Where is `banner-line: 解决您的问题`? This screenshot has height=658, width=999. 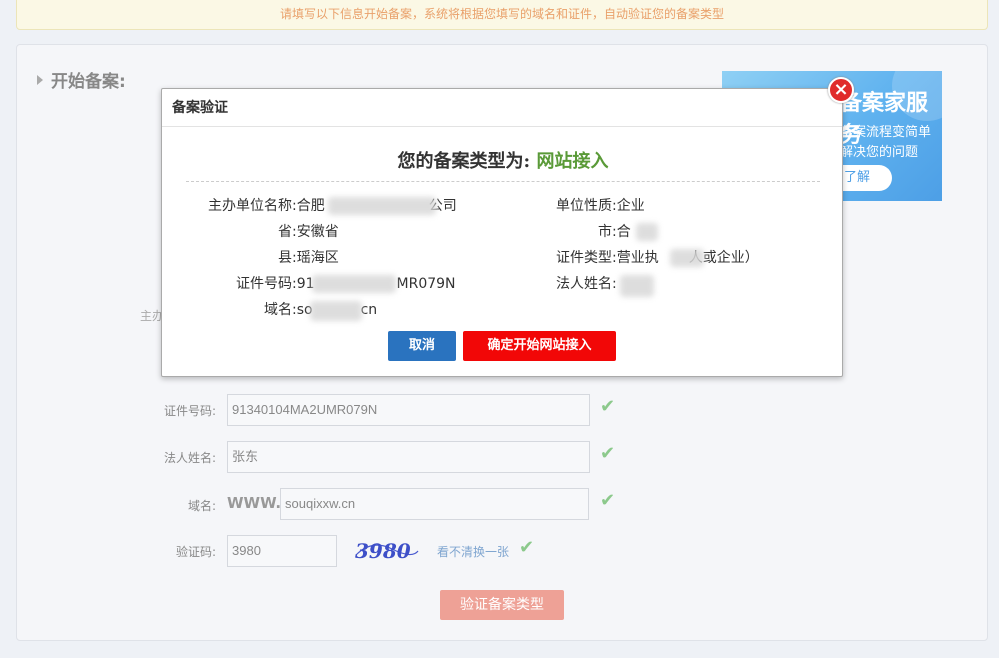
banner-line: 解决您的问题 is located at coordinates (879, 152).